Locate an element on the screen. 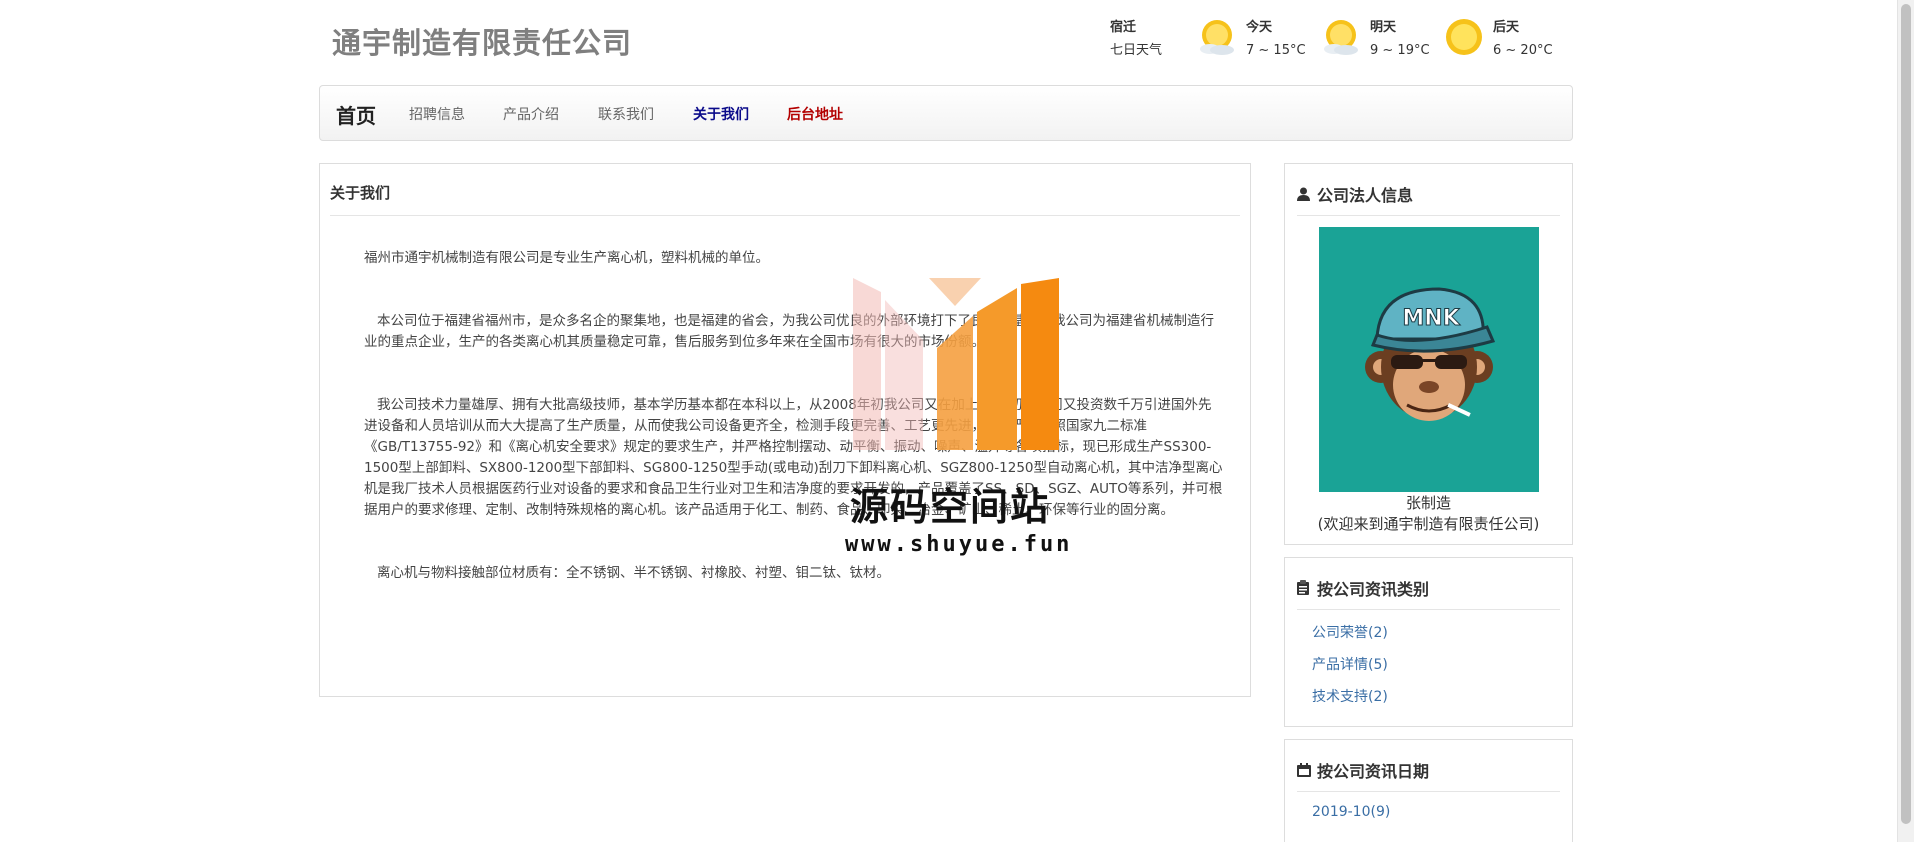  site-title: 通宇制造有限责任公司 is located at coordinates (482, 43).